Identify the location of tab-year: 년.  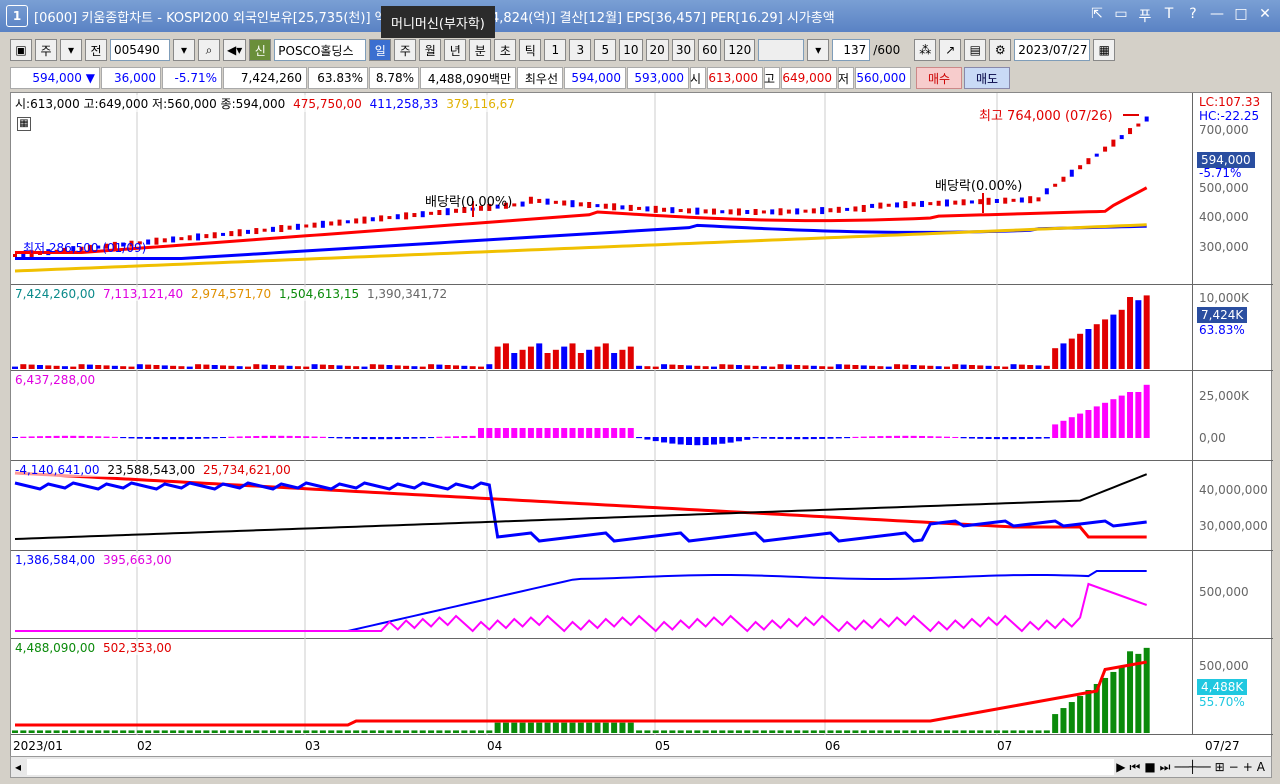
(455, 50).